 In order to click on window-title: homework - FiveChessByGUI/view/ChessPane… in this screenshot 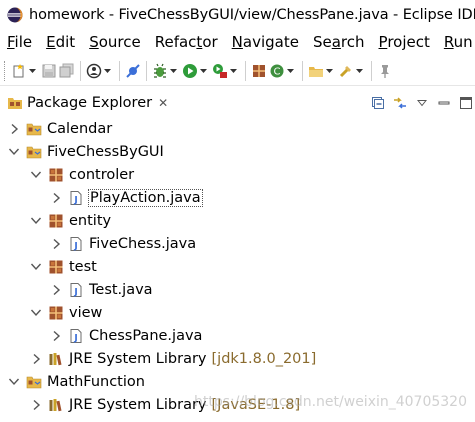, I will do `click(252, 14)`.